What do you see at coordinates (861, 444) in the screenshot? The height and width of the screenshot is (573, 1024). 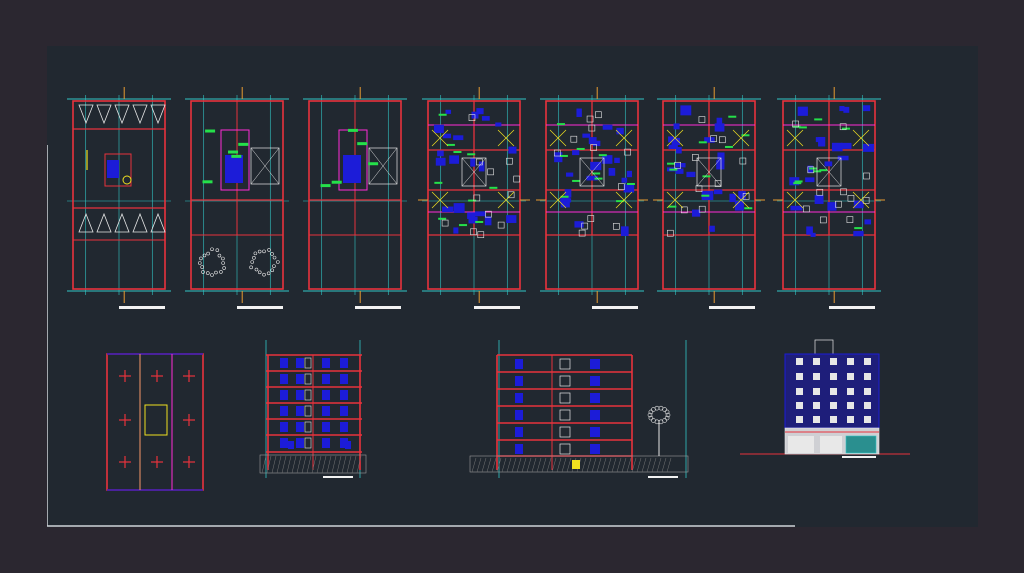 I see `storefront` at bounding box center [861, 444].